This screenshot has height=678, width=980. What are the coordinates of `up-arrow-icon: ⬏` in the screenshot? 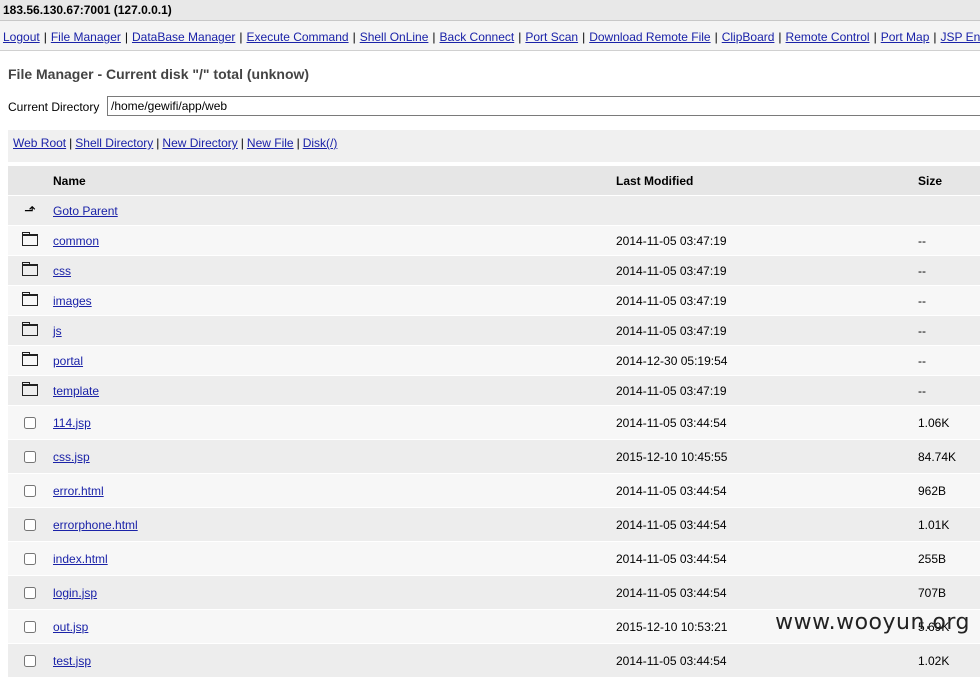 It's located at (30, 210).